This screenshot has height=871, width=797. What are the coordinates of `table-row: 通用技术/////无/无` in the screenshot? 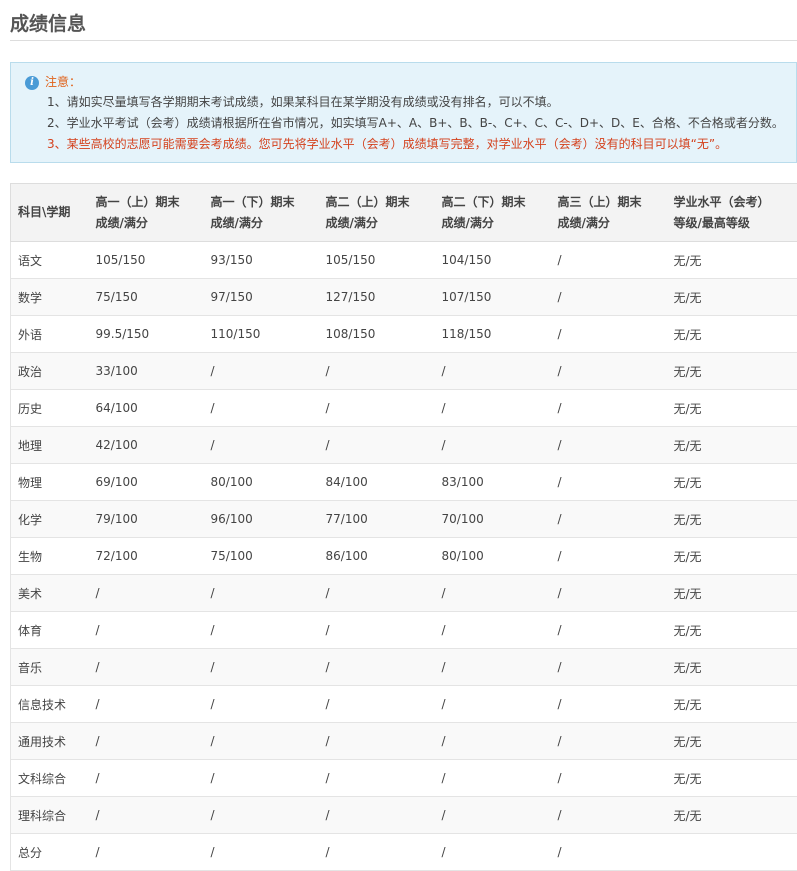 It's located at (404, 741).